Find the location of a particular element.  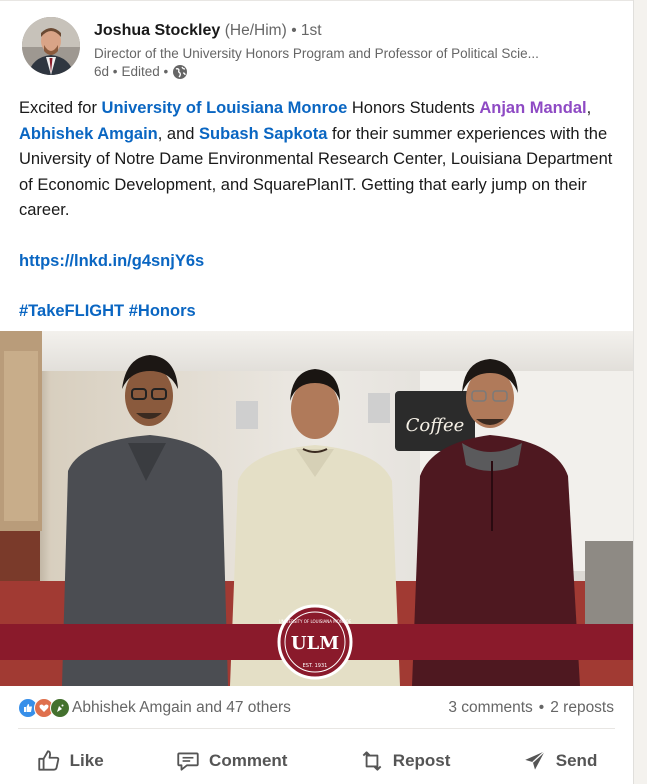

send-label: Send is located at coordinates (576, 760).